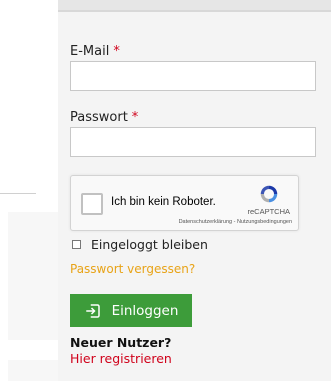  Describe the element at coordinates (135, 117) in the screenshot. I see `password-required-mark: *` at that location.